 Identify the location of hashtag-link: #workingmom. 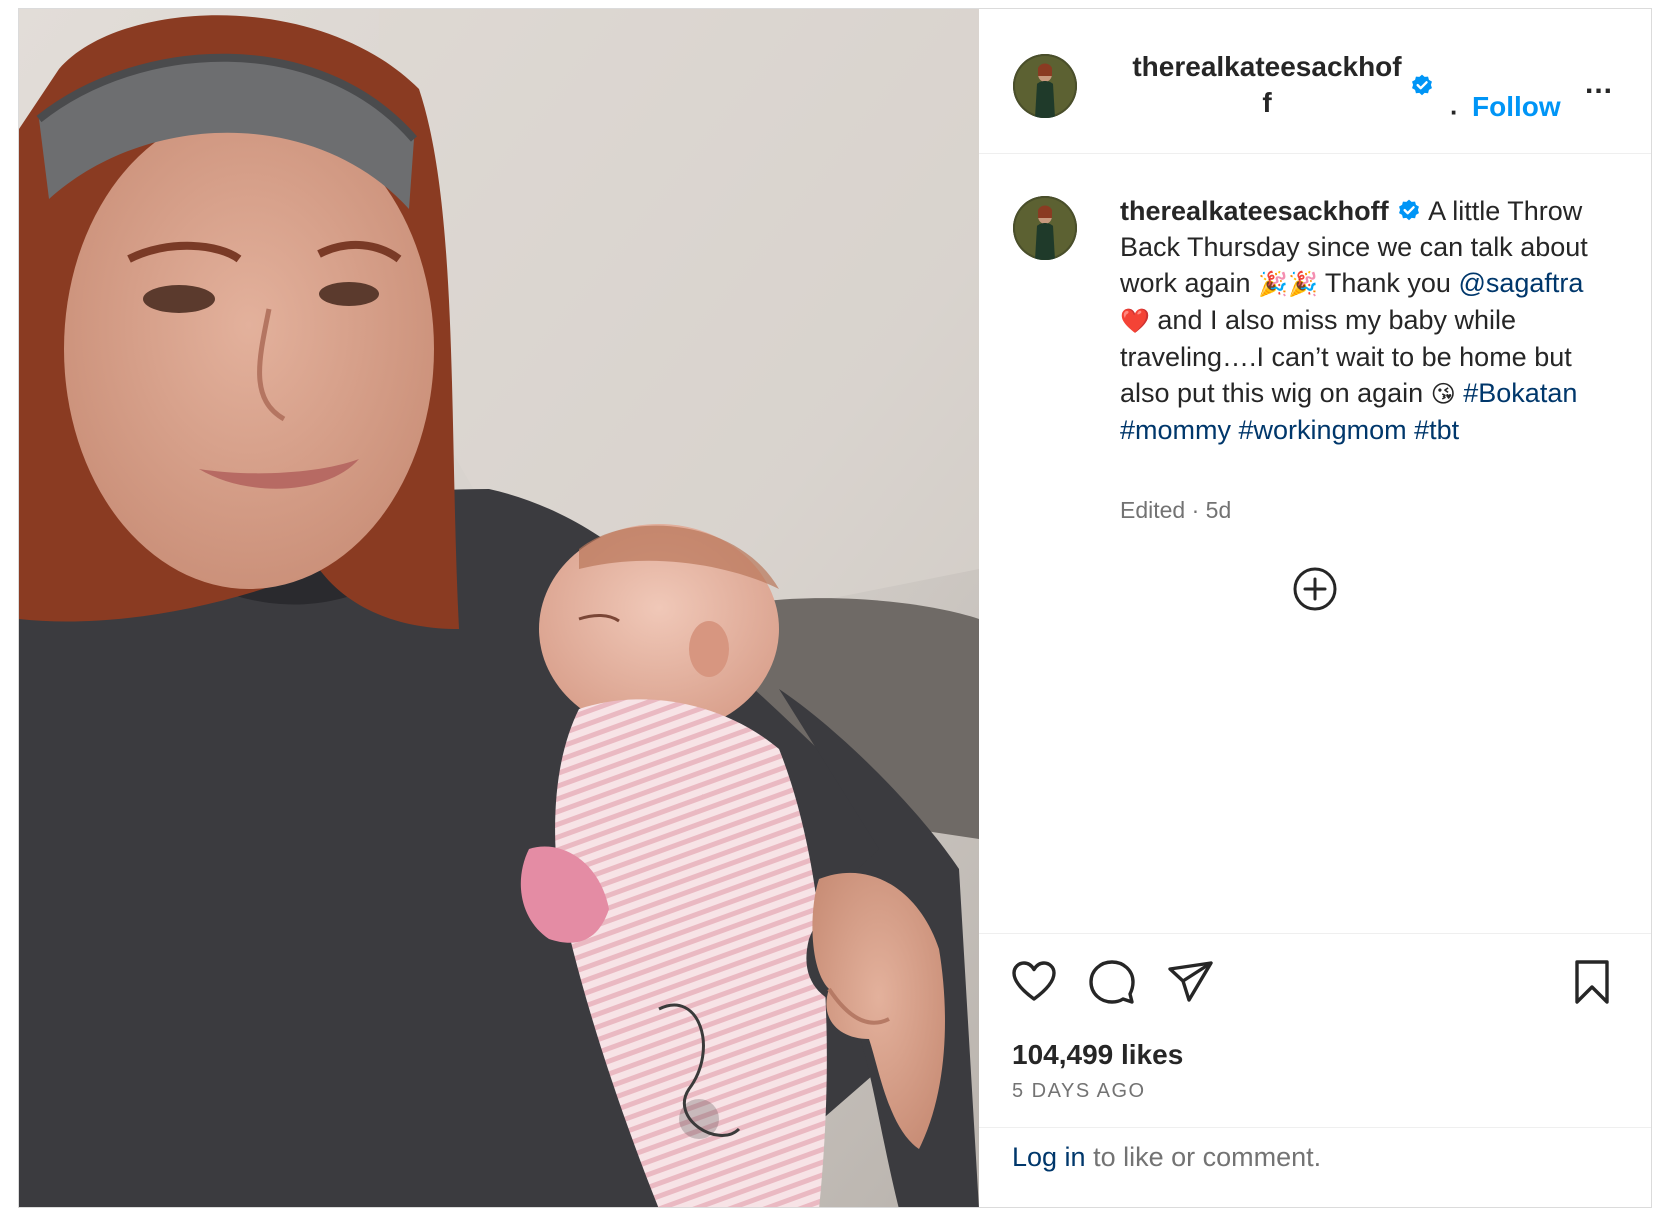
(1323, 430).